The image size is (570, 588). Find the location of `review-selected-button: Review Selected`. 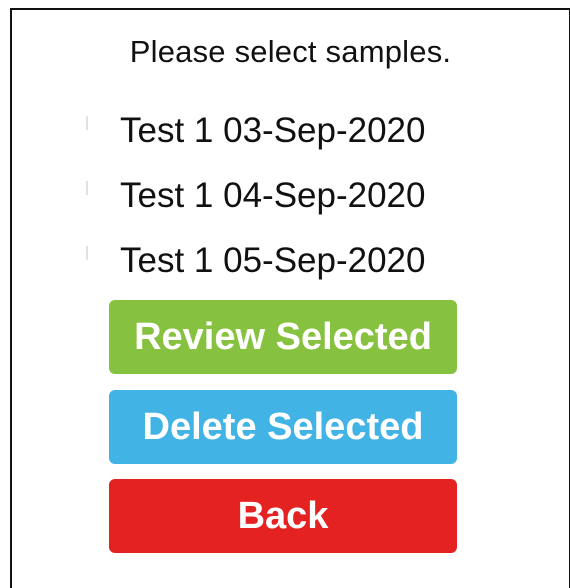

review-selected-button: Review Selected is located at coordinates (283, 337).